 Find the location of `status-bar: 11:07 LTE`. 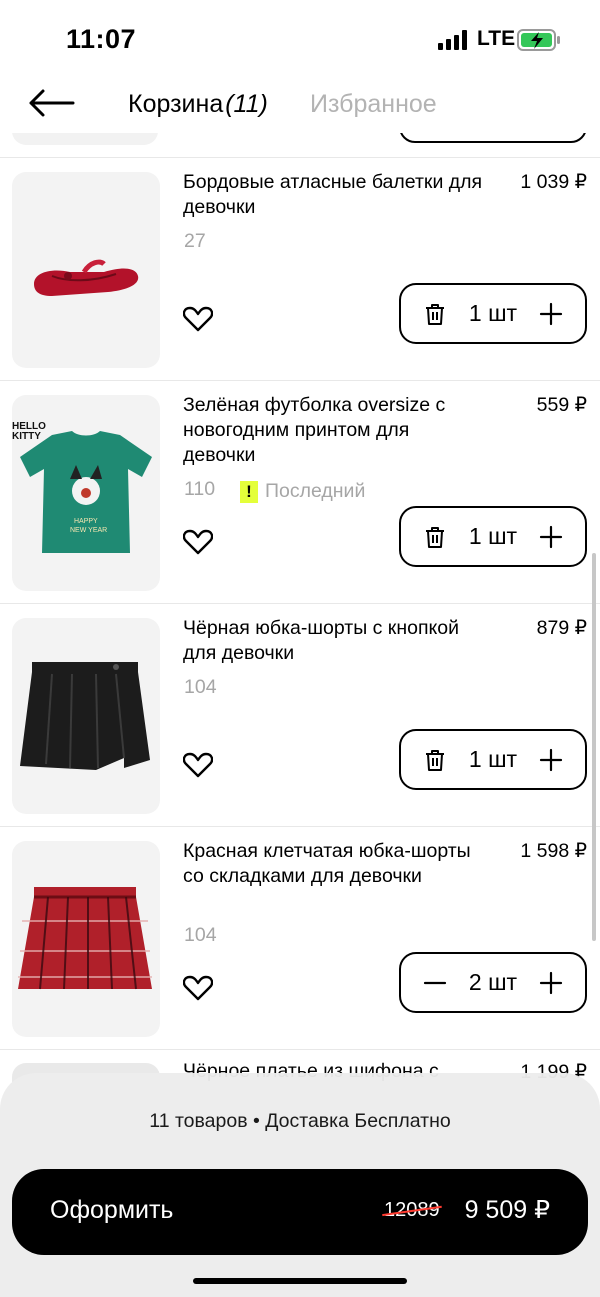

status-bar: 11:07 LTE is located at coordinates (300, 37).